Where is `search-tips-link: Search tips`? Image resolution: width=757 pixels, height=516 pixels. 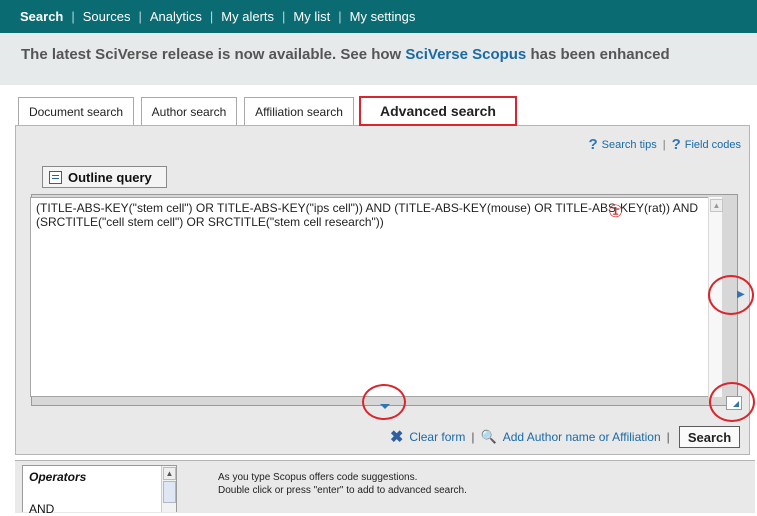
search-tips-link: Search tips is located at coordinates (629, 145).